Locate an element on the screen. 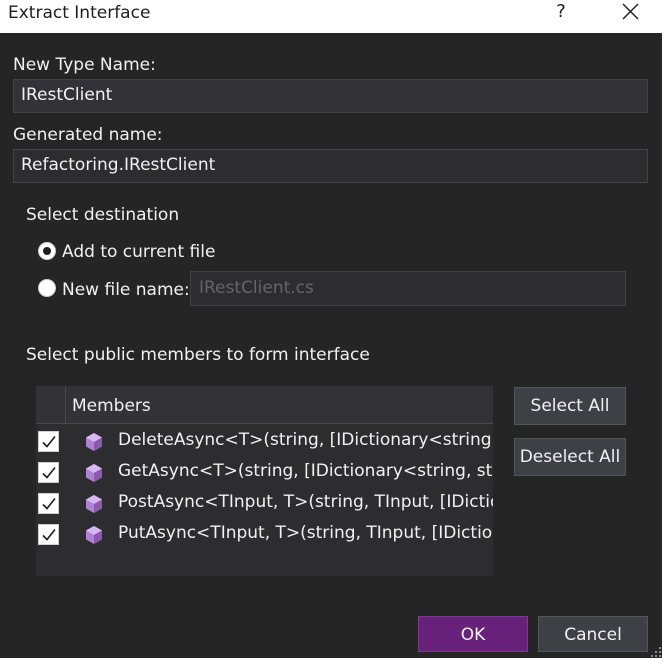 Image resolution: width=662 pixels, height=658 pixels. type-name-label: New Type Name: is located at coordinates (84, 65).